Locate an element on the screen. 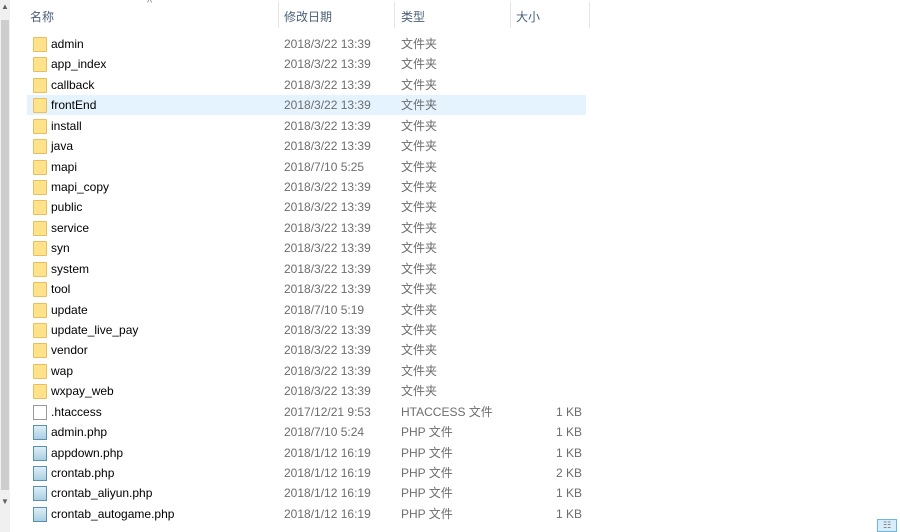  scroll-up-icon: ▲ is located at coordinates (5, 6).